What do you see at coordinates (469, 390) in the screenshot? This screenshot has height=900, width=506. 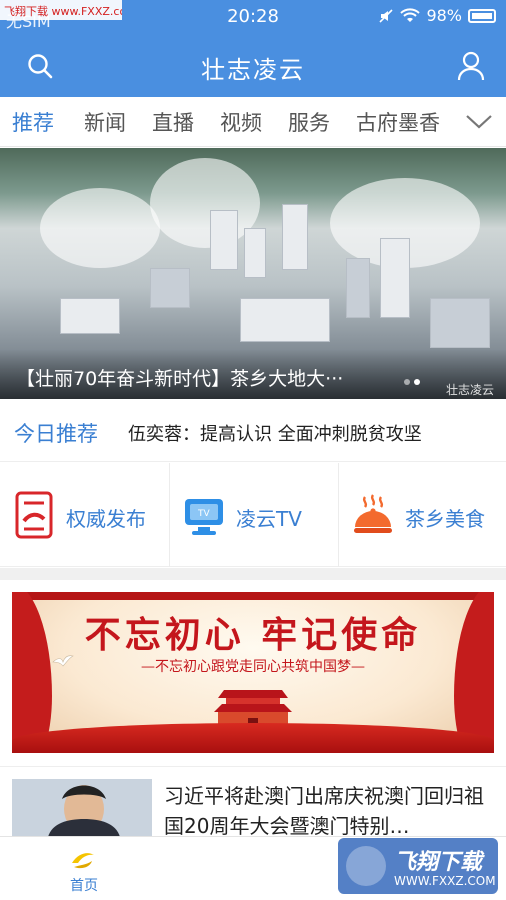 I see `banner-source: 壮志凌云` at bounding box center [469, 390].